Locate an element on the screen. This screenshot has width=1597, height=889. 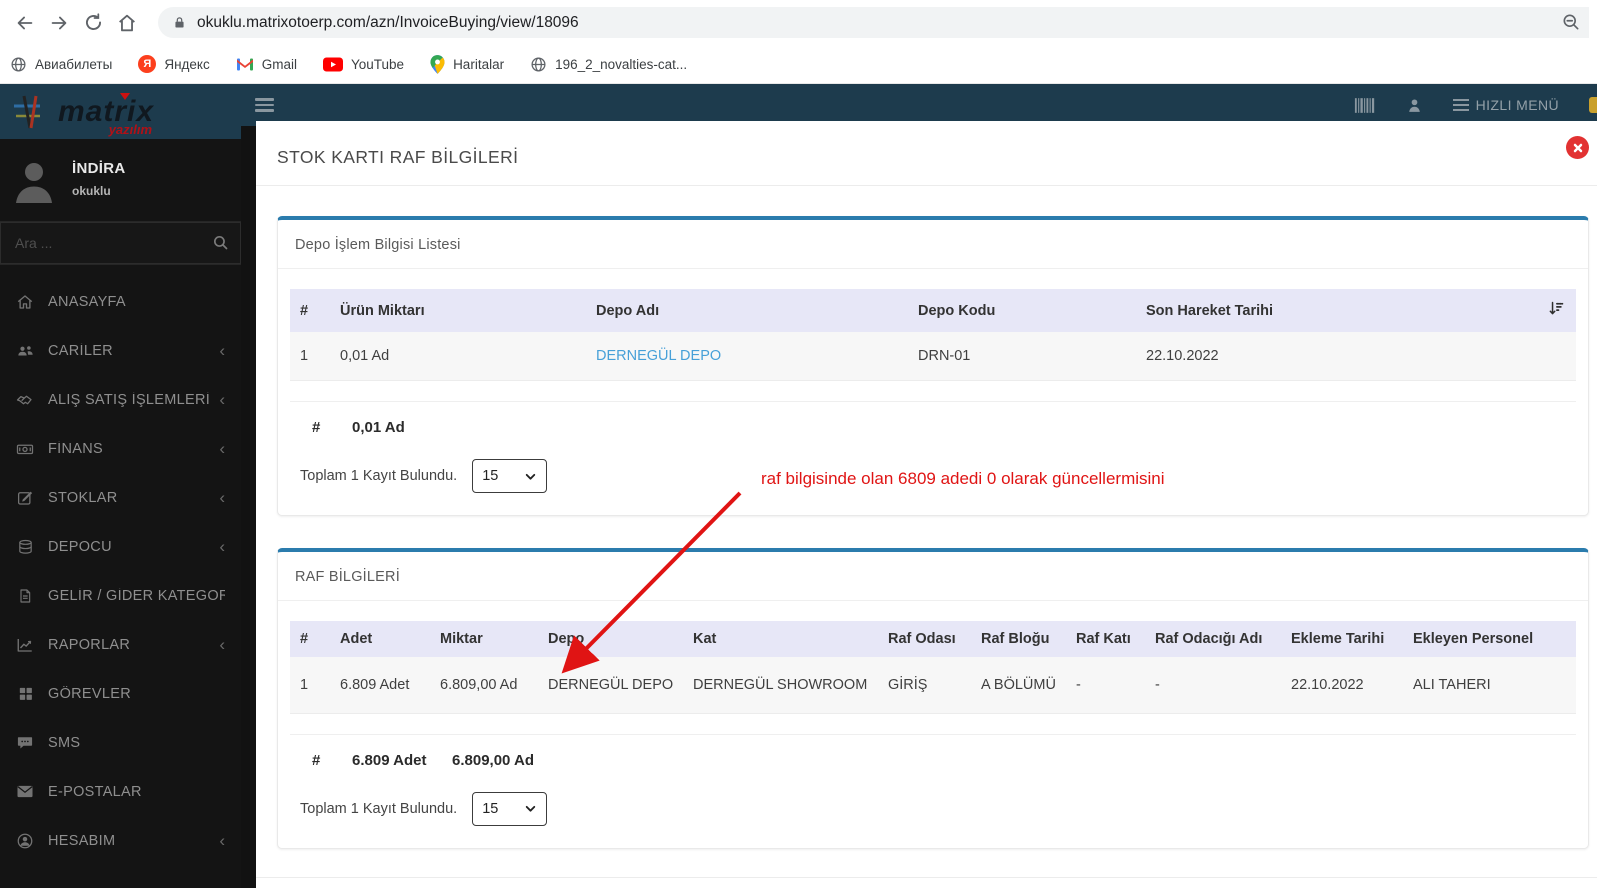
app-logo: matrix yazılım is located at coordinates (120, 111).